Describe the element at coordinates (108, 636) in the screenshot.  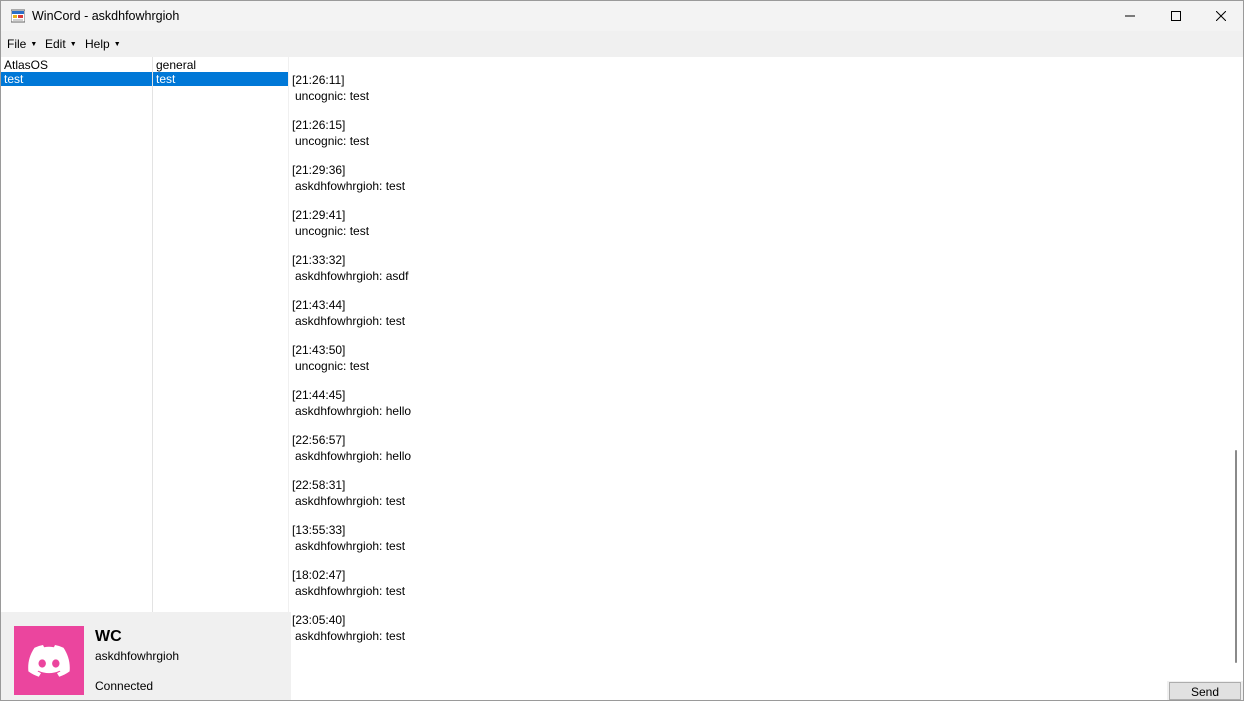
I see `profile-display-name: WC` at that location.